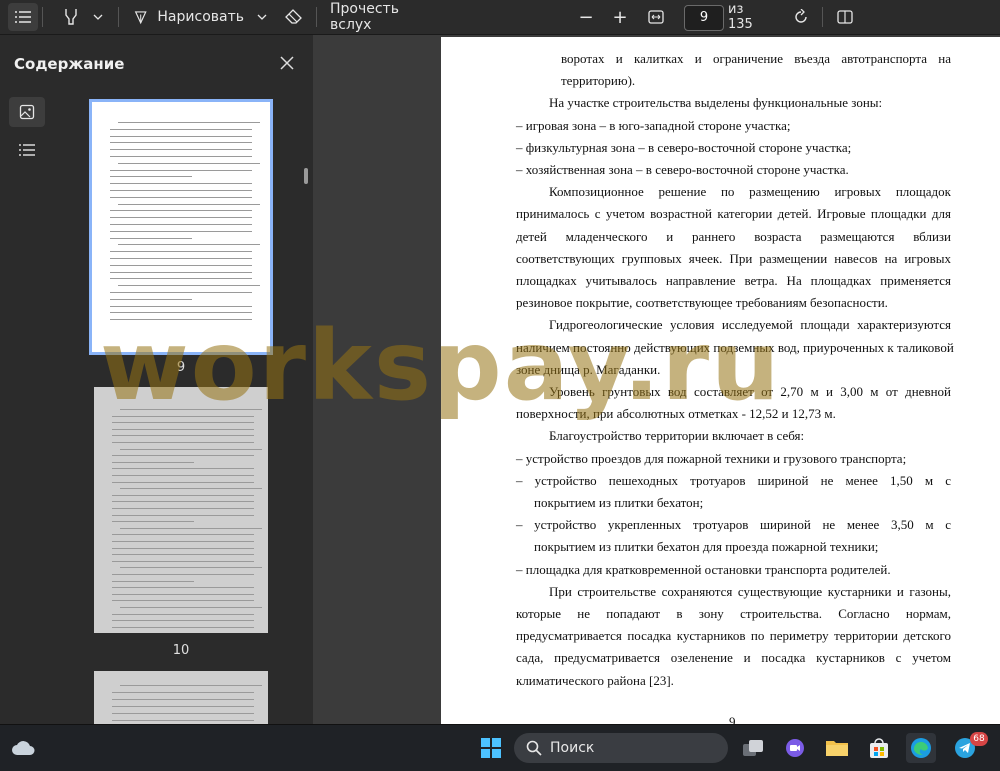  I want to click on thumbnail-label: 10, so click(181, 650).